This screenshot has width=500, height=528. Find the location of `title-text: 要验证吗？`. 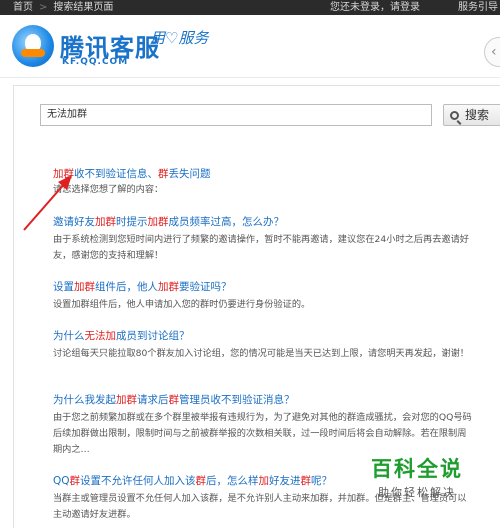

title-text: 要验证吗？ is located at coordinates (205, 287).